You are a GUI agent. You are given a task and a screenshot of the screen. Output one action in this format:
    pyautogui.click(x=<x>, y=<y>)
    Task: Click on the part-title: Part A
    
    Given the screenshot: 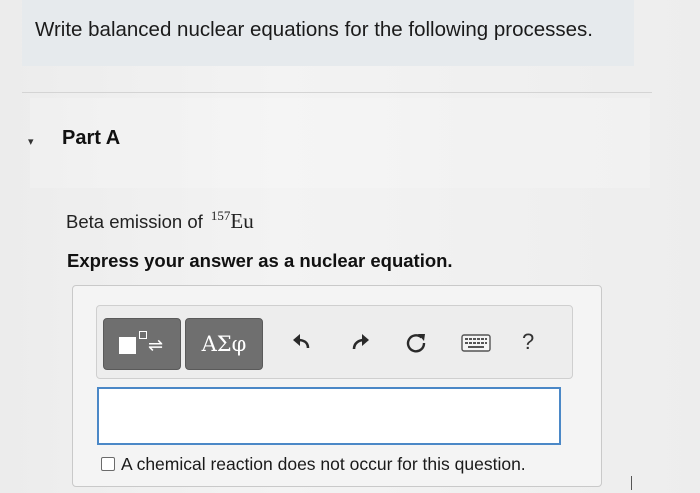 What is the action you would take?
    pyautogui.click(x=91, y=138)
    